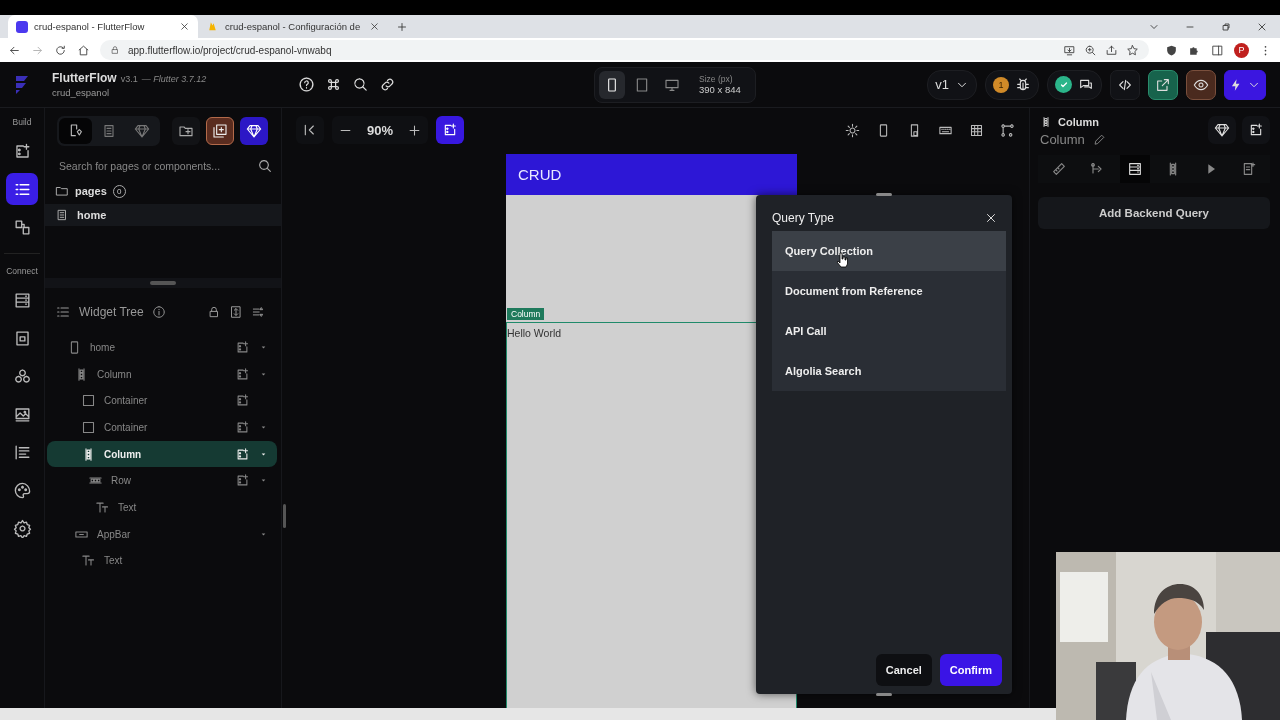  What do you see at coordinates (1249, 169) in the screenshot?
I see `document-icon` at bounding box center [1249, 169].